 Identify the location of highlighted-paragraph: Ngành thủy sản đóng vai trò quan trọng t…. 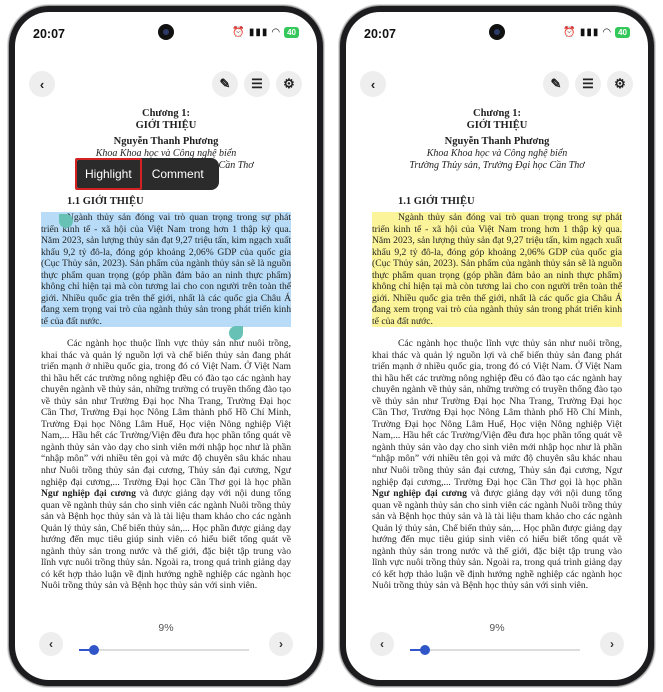
(497, 270).